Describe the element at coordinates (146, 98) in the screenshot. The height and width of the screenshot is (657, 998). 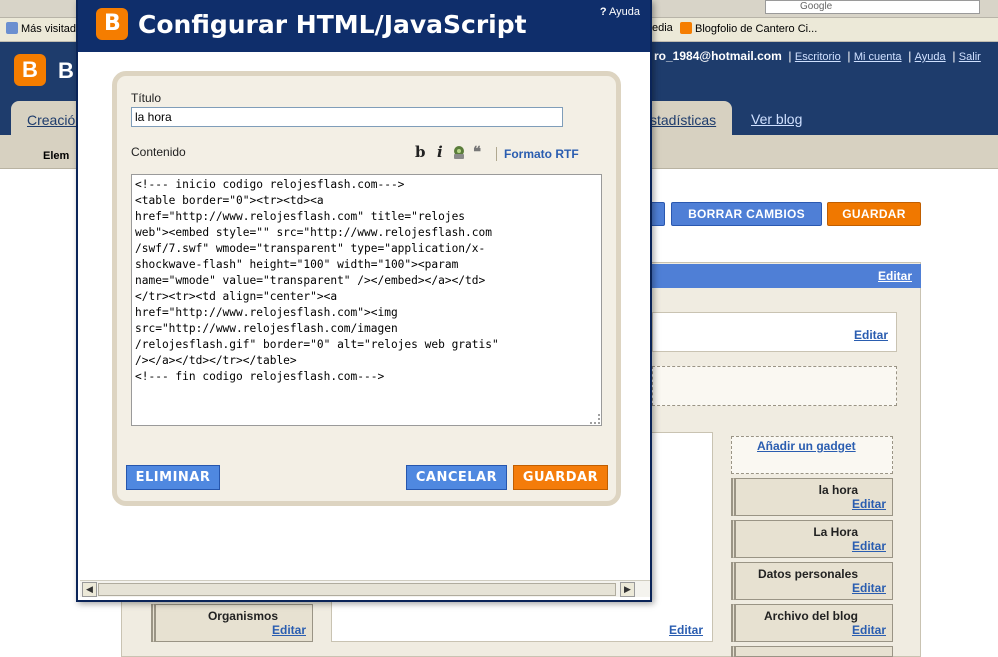
I see `title-label: Título` at that location.